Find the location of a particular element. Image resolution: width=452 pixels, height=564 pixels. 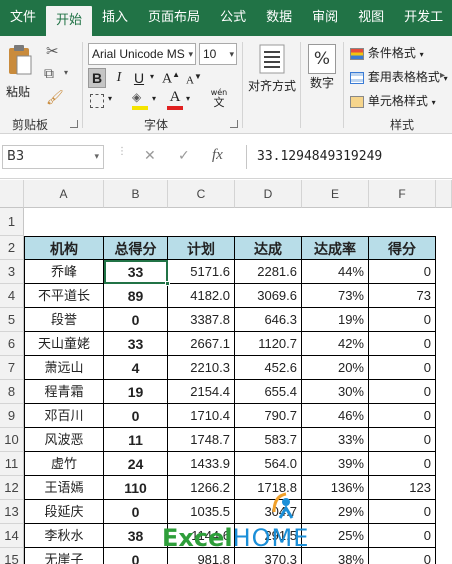

table-cell: 42% is located at coordinates (335, 344).